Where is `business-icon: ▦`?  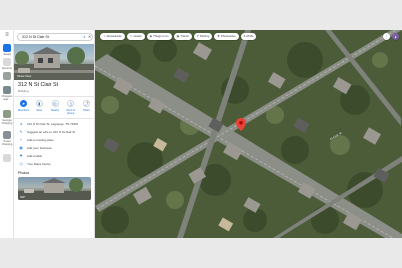
business-icon: ▦ is located at coordinates (21, 148).